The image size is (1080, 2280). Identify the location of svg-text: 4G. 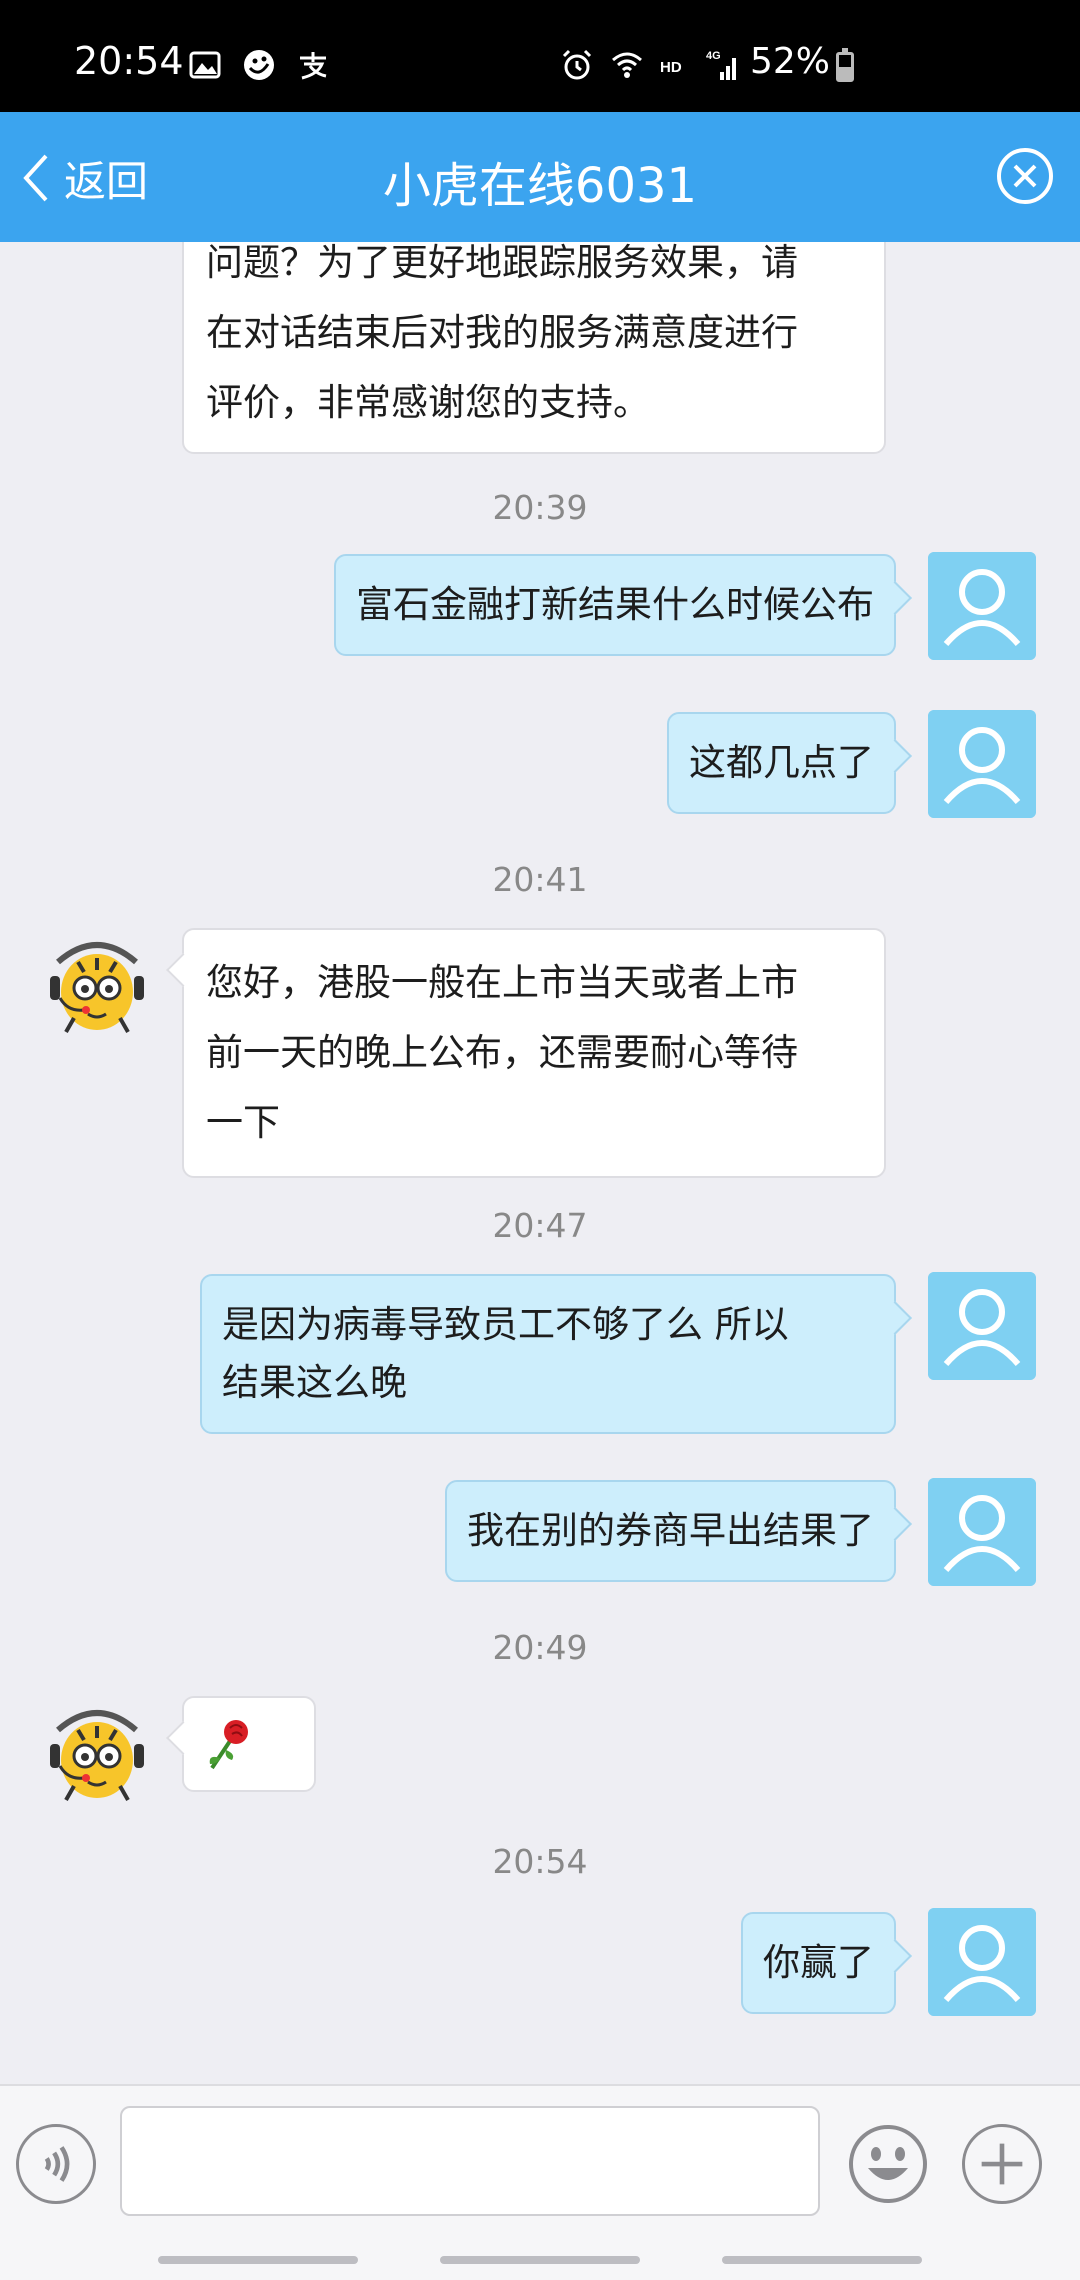
(713, 56).